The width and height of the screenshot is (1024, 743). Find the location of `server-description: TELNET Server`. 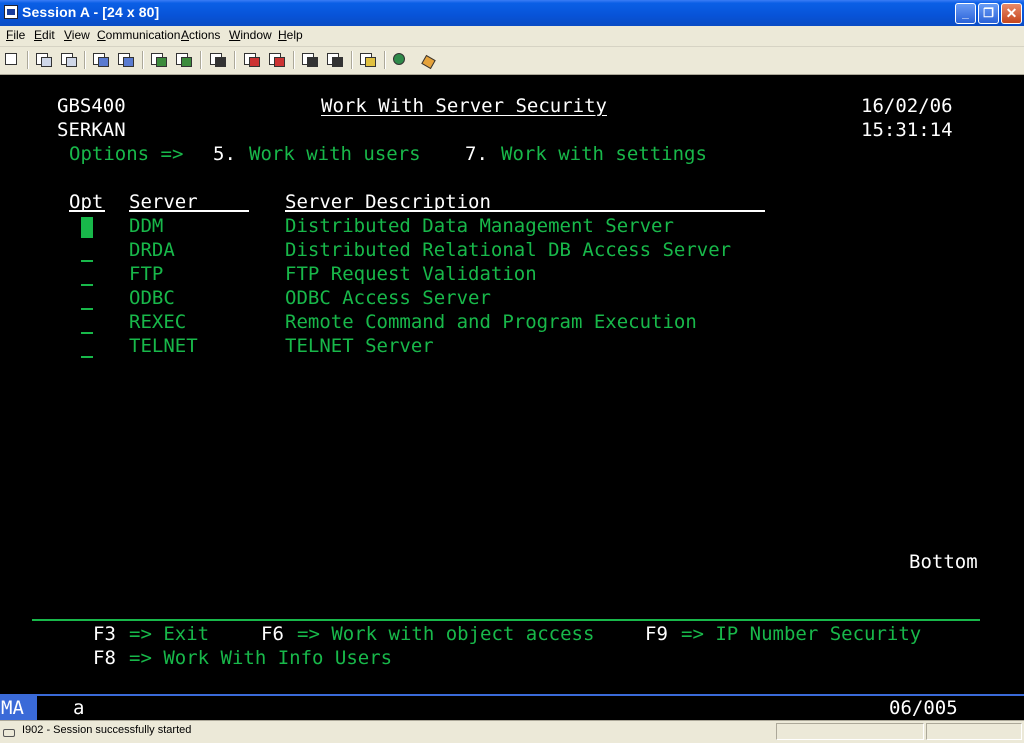

server-description: TELNET Server is located at coordinates (359, 346).